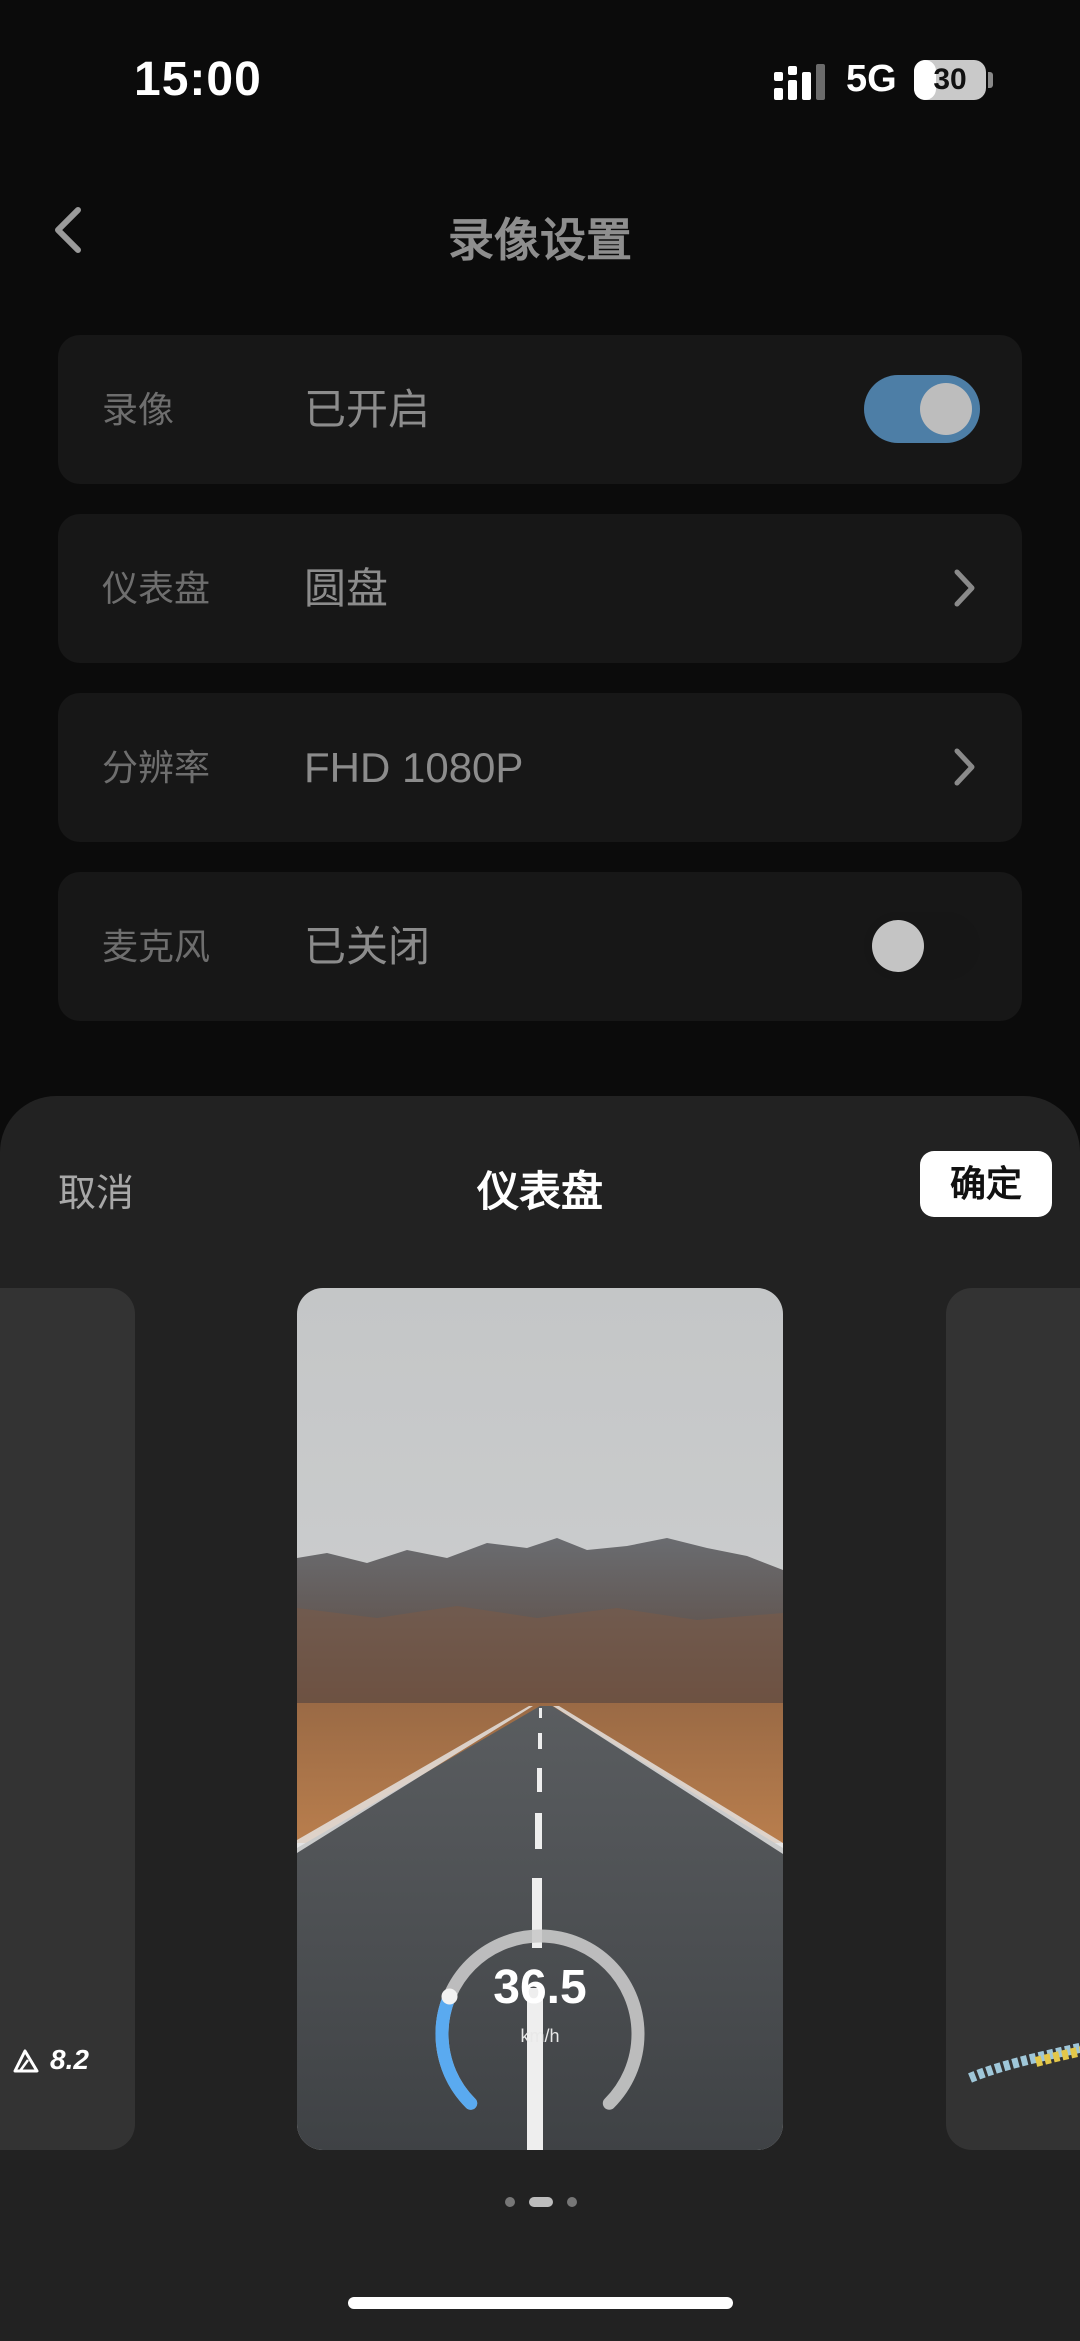 The image size is (1080, 2341). I want to click on microphone-toggle, so click(922, 946).